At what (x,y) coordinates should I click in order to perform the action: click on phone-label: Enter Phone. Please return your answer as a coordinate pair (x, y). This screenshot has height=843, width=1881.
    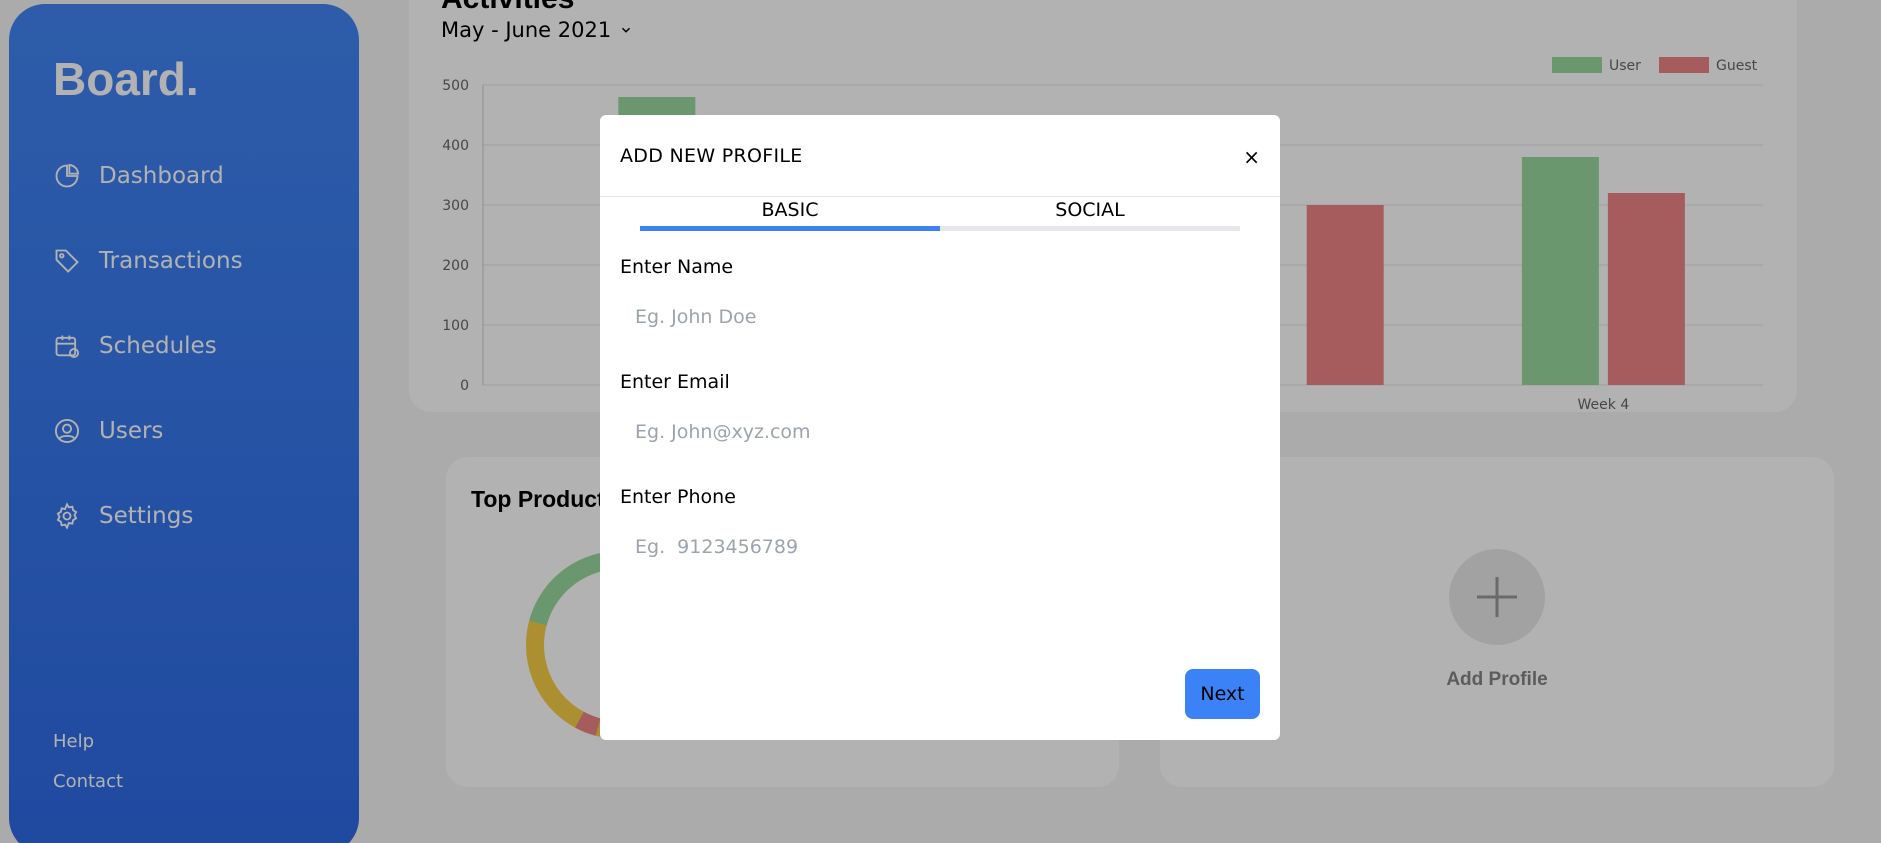
    Looking at the image, I should click on (678, 497).